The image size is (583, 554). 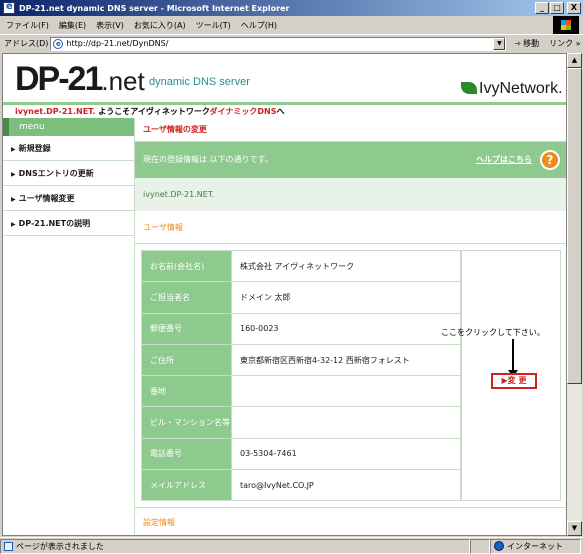 I want to click on menu-help: ヘルプ(H), so click(x=259, y=25).